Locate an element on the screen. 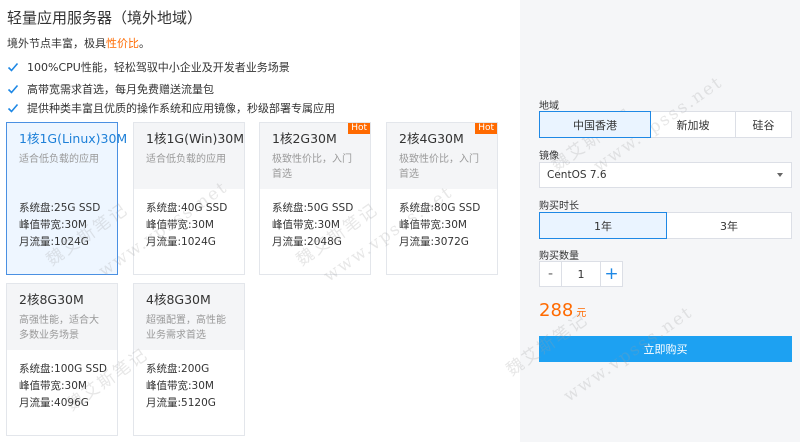 This screenshot has width=800, height=442. plan-name: 1核1G(Win)30M is located at coordinates (195, 138).